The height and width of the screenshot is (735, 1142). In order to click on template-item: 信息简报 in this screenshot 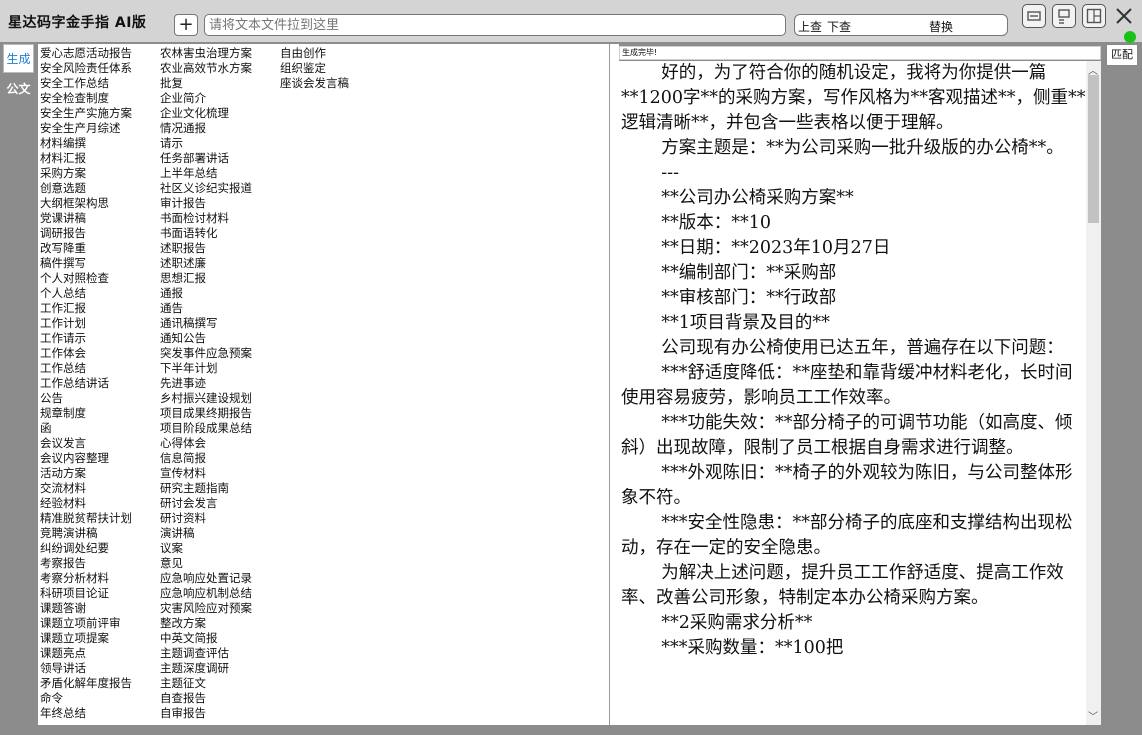, I will do `click(206, 458)`.